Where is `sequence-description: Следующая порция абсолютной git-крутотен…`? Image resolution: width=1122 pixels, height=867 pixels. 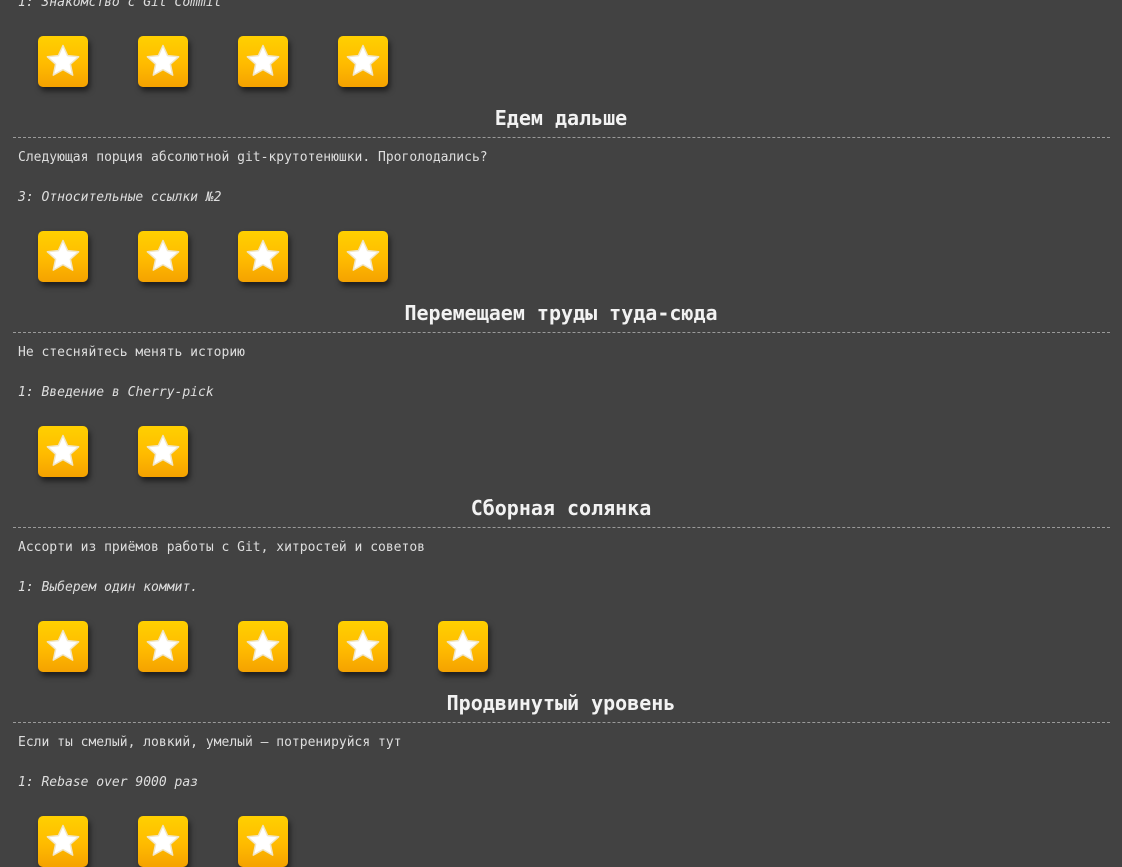
sequence-description: Следующая порция абсолютной git-крутотен… is located at coordinates (253, 157).